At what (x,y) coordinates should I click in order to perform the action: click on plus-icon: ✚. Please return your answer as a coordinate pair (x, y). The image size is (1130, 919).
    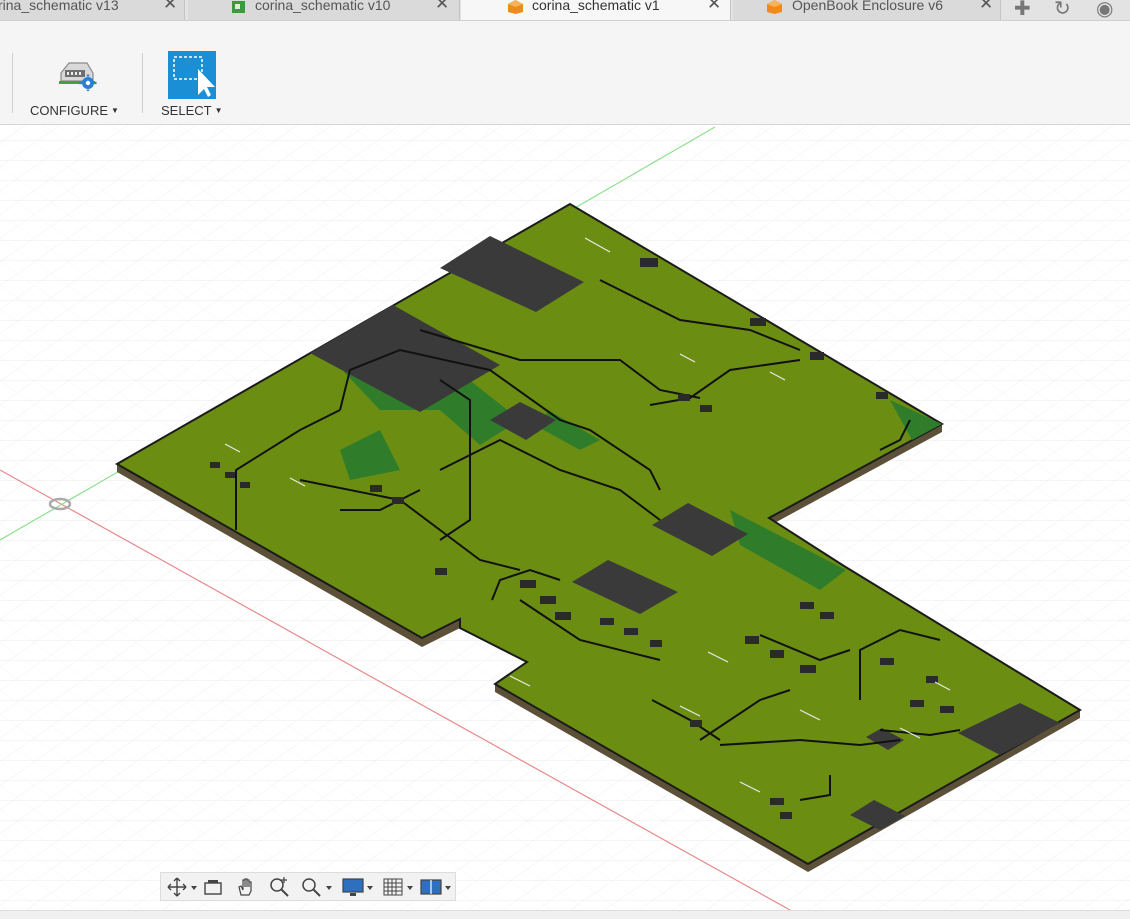
    Looking at the image, I should click on (1022, 10).